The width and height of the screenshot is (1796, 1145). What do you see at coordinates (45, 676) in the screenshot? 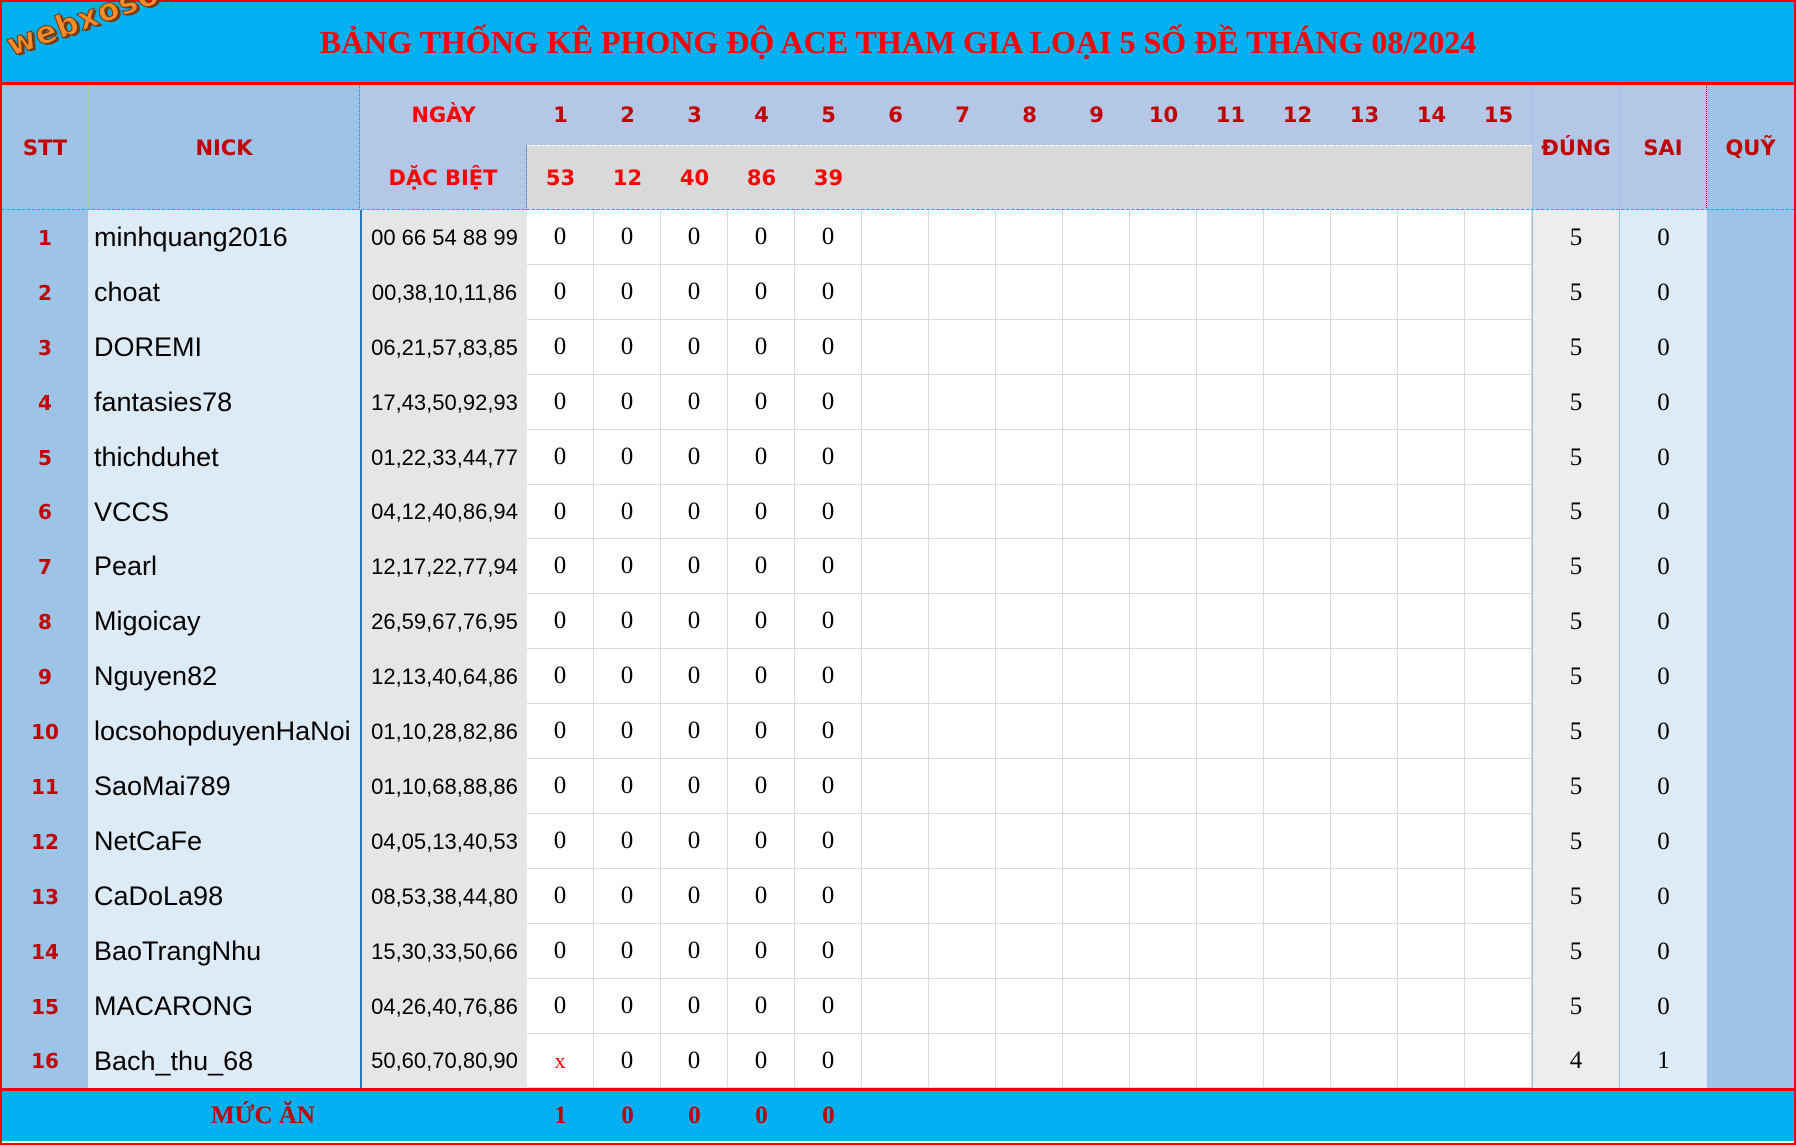
I see `row-stt: 9` at bounding box center [45, 676].